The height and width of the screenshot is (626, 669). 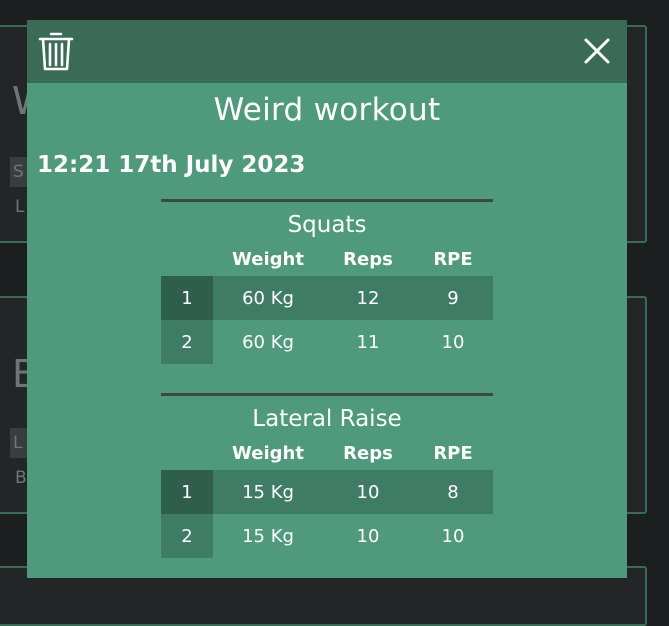 I want to click on close-modal-button, so click(x=597, y=51).